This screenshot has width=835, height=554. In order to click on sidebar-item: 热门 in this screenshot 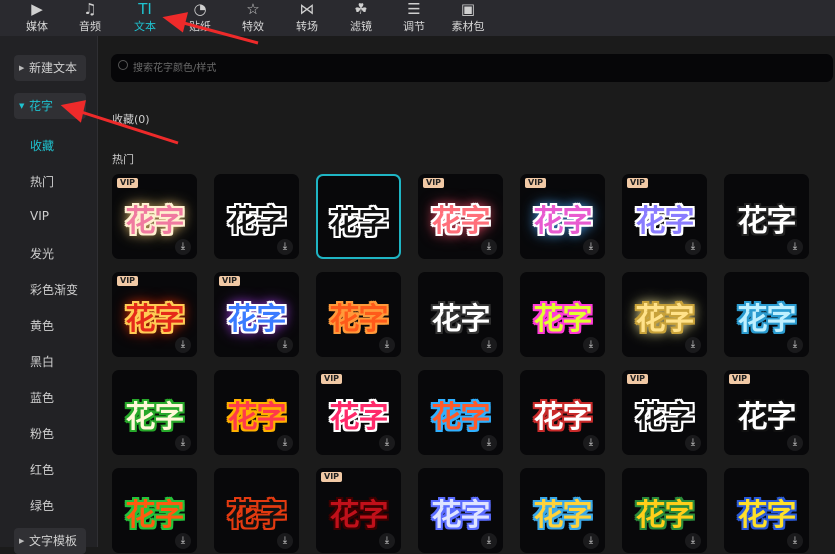, I will do `click(42, 181)`.